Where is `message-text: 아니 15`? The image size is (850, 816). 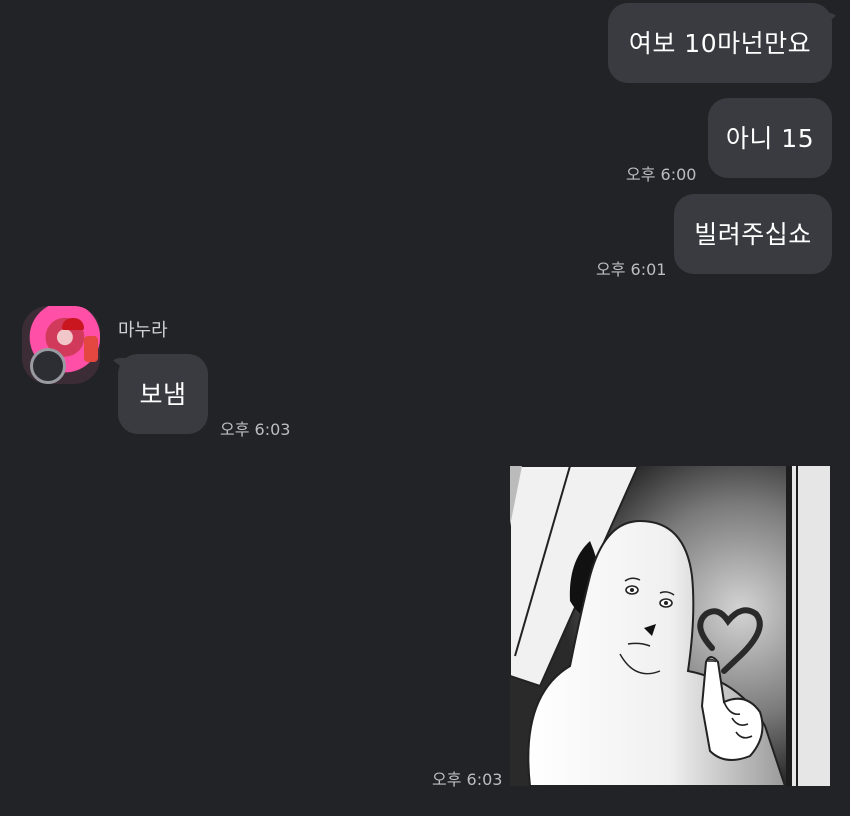 message-text: 아니 15 is located at coordinates (770, 138).